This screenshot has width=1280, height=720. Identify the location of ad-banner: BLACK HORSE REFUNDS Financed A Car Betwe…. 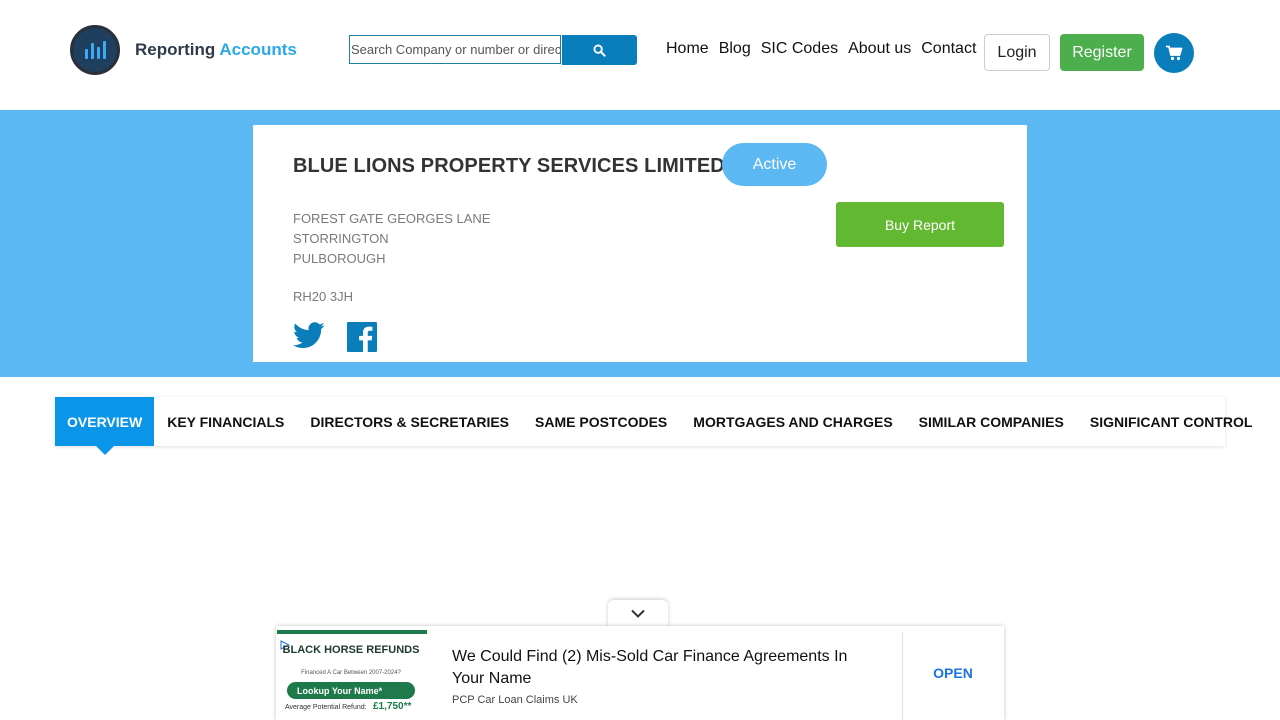
(640, 673).